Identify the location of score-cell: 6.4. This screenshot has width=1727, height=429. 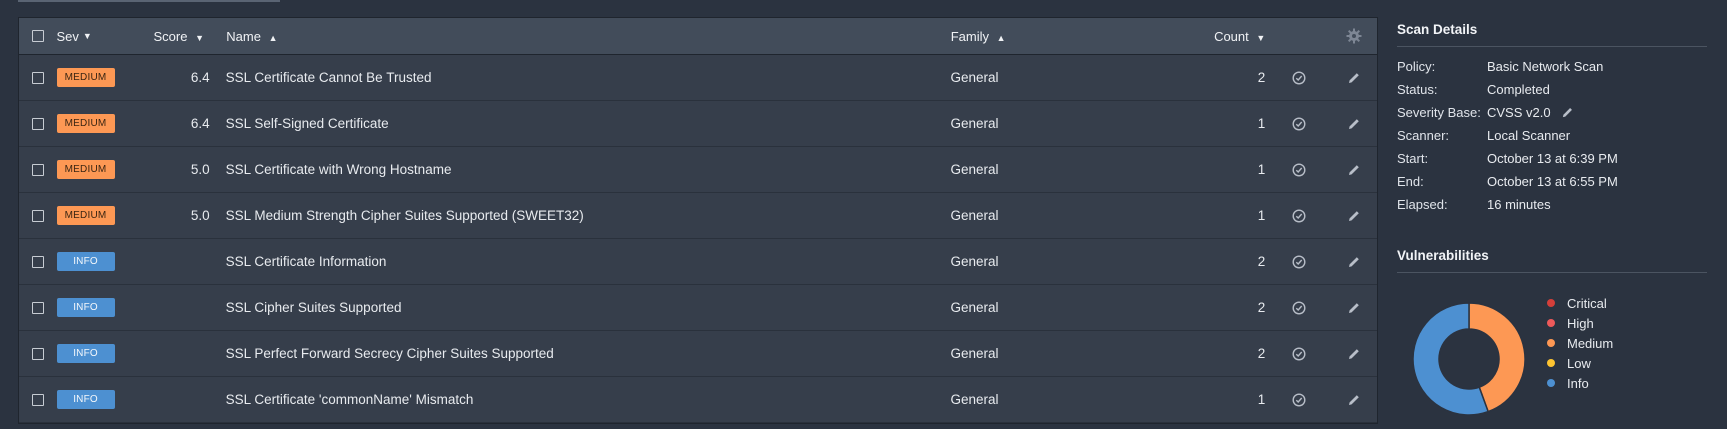
(200, 123).